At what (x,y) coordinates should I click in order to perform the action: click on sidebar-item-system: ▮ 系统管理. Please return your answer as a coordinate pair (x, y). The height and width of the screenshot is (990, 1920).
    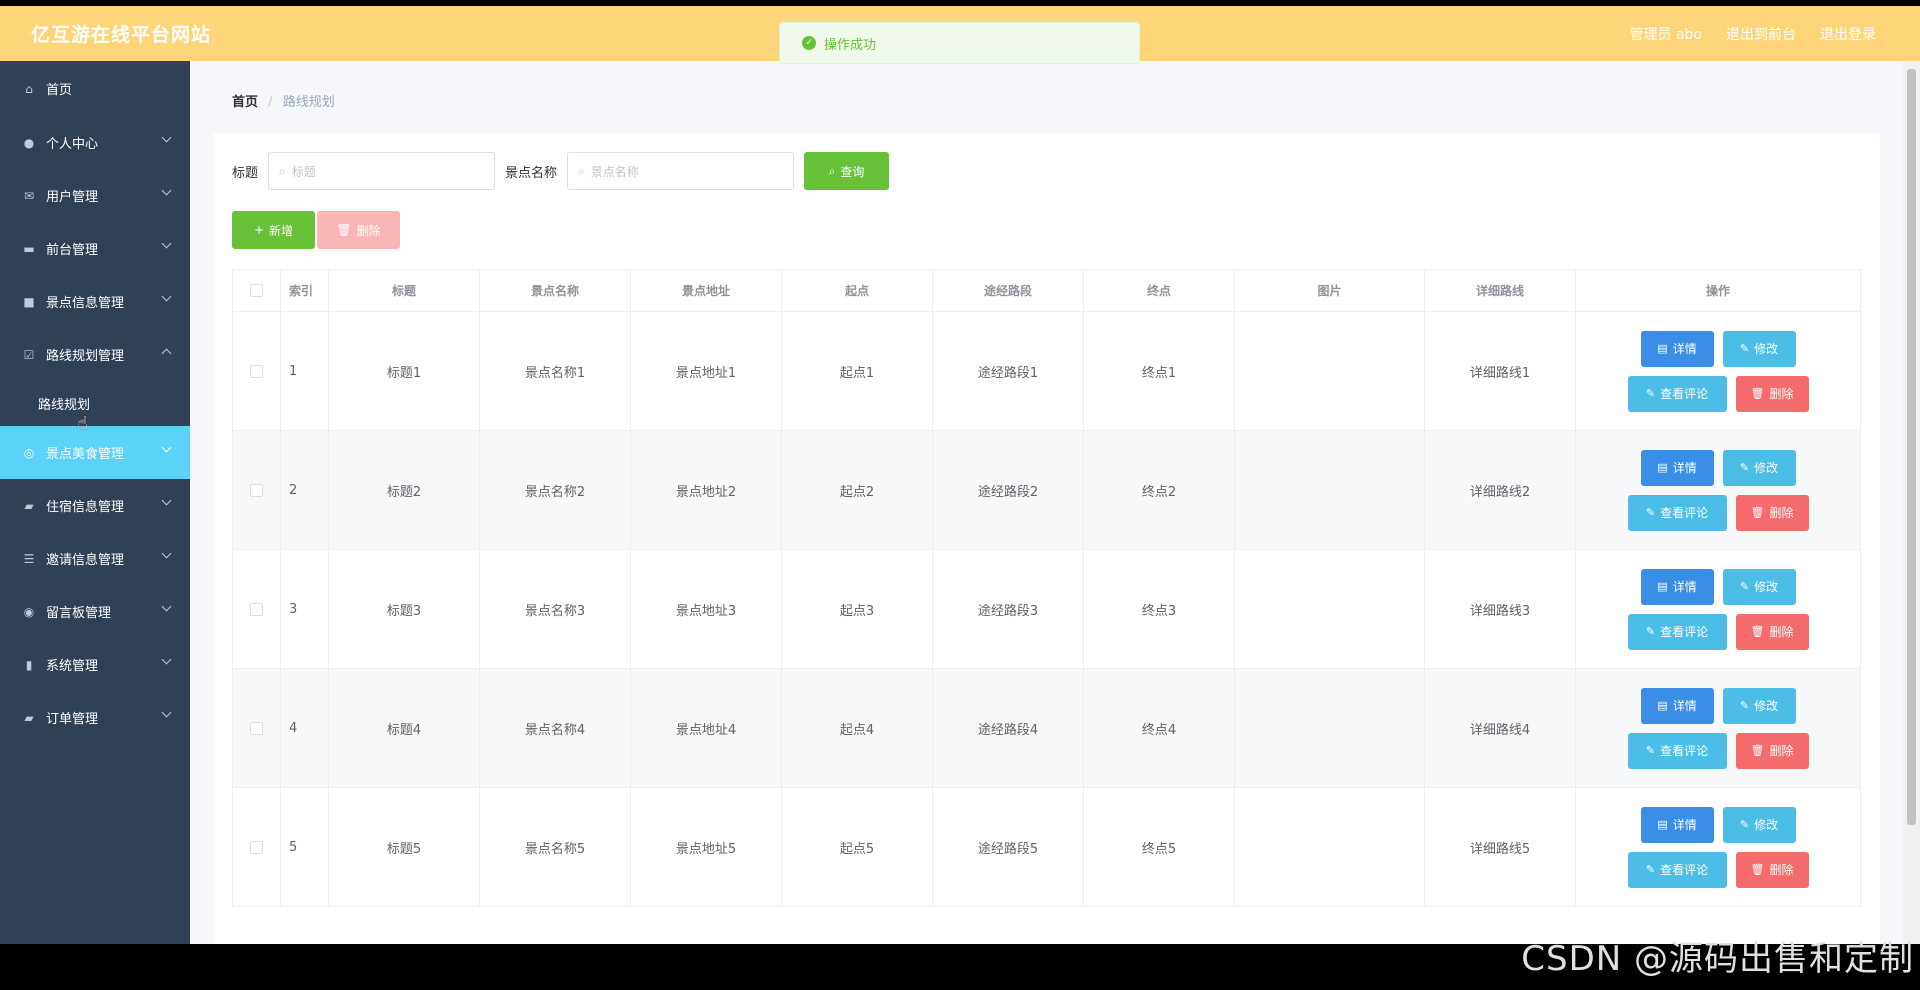
    Looking at the image, I should click on (95, 664).